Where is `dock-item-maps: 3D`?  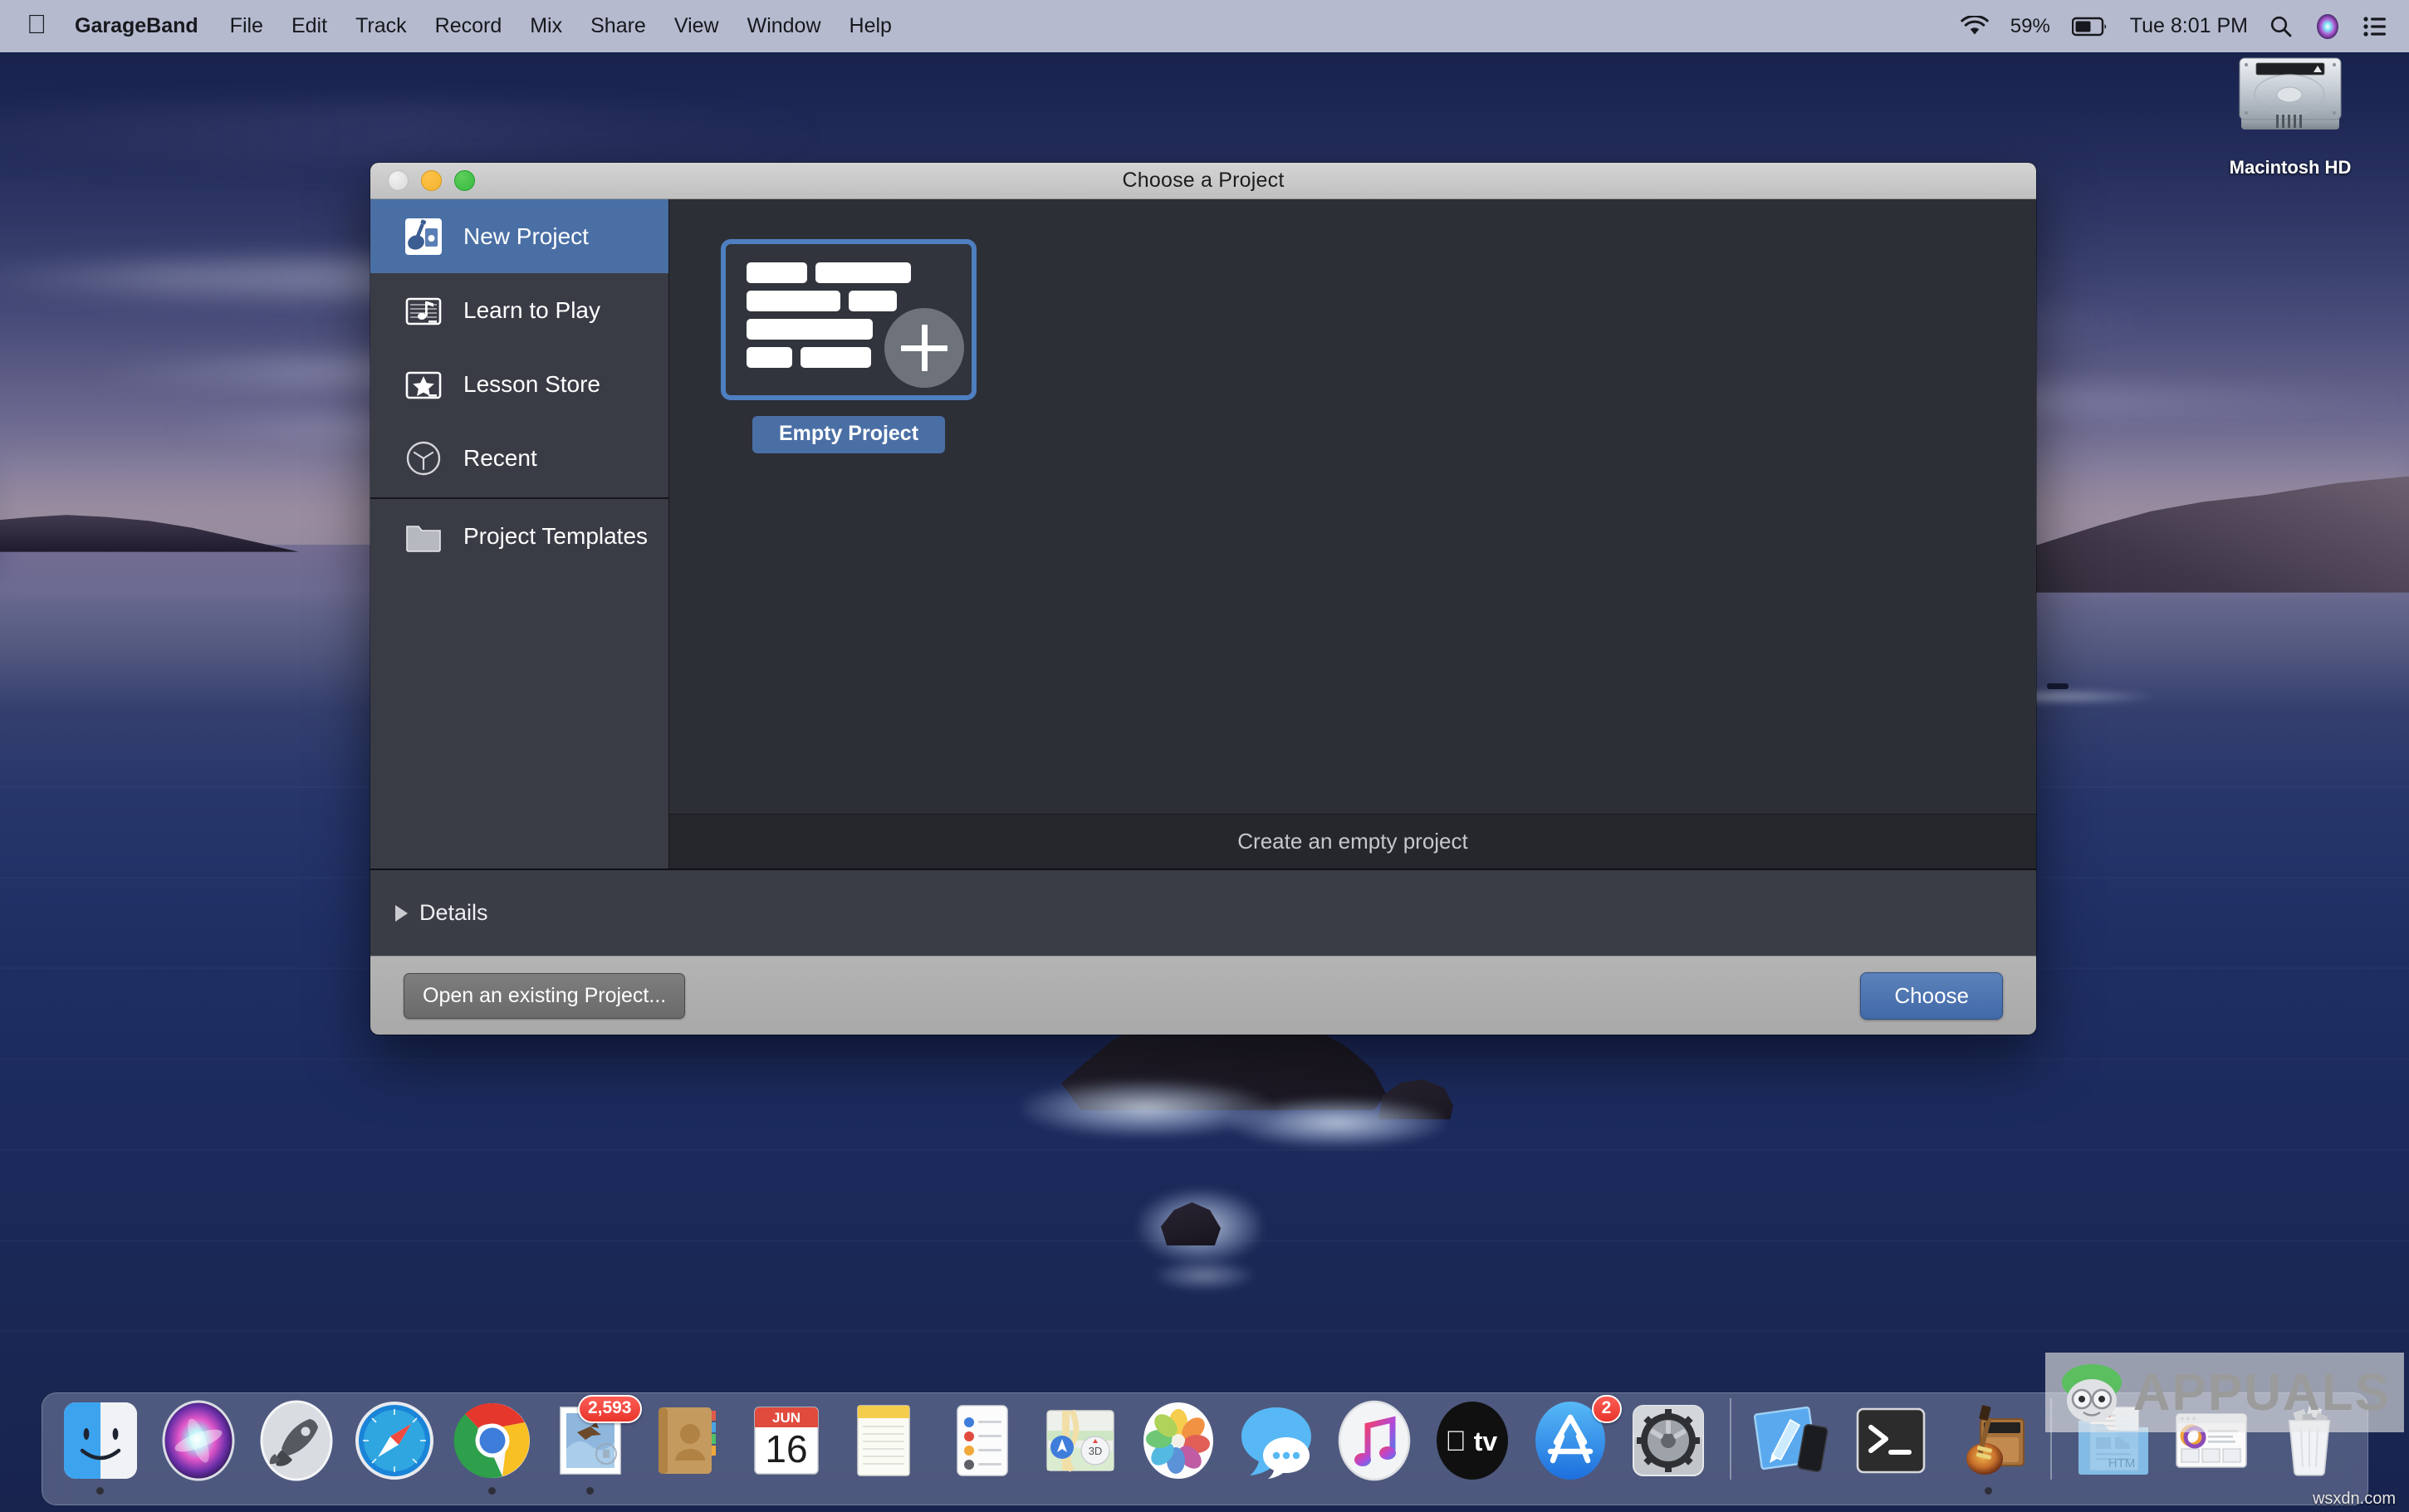
dock-item-maps: 3D is located at coordinates (1080, 1446).